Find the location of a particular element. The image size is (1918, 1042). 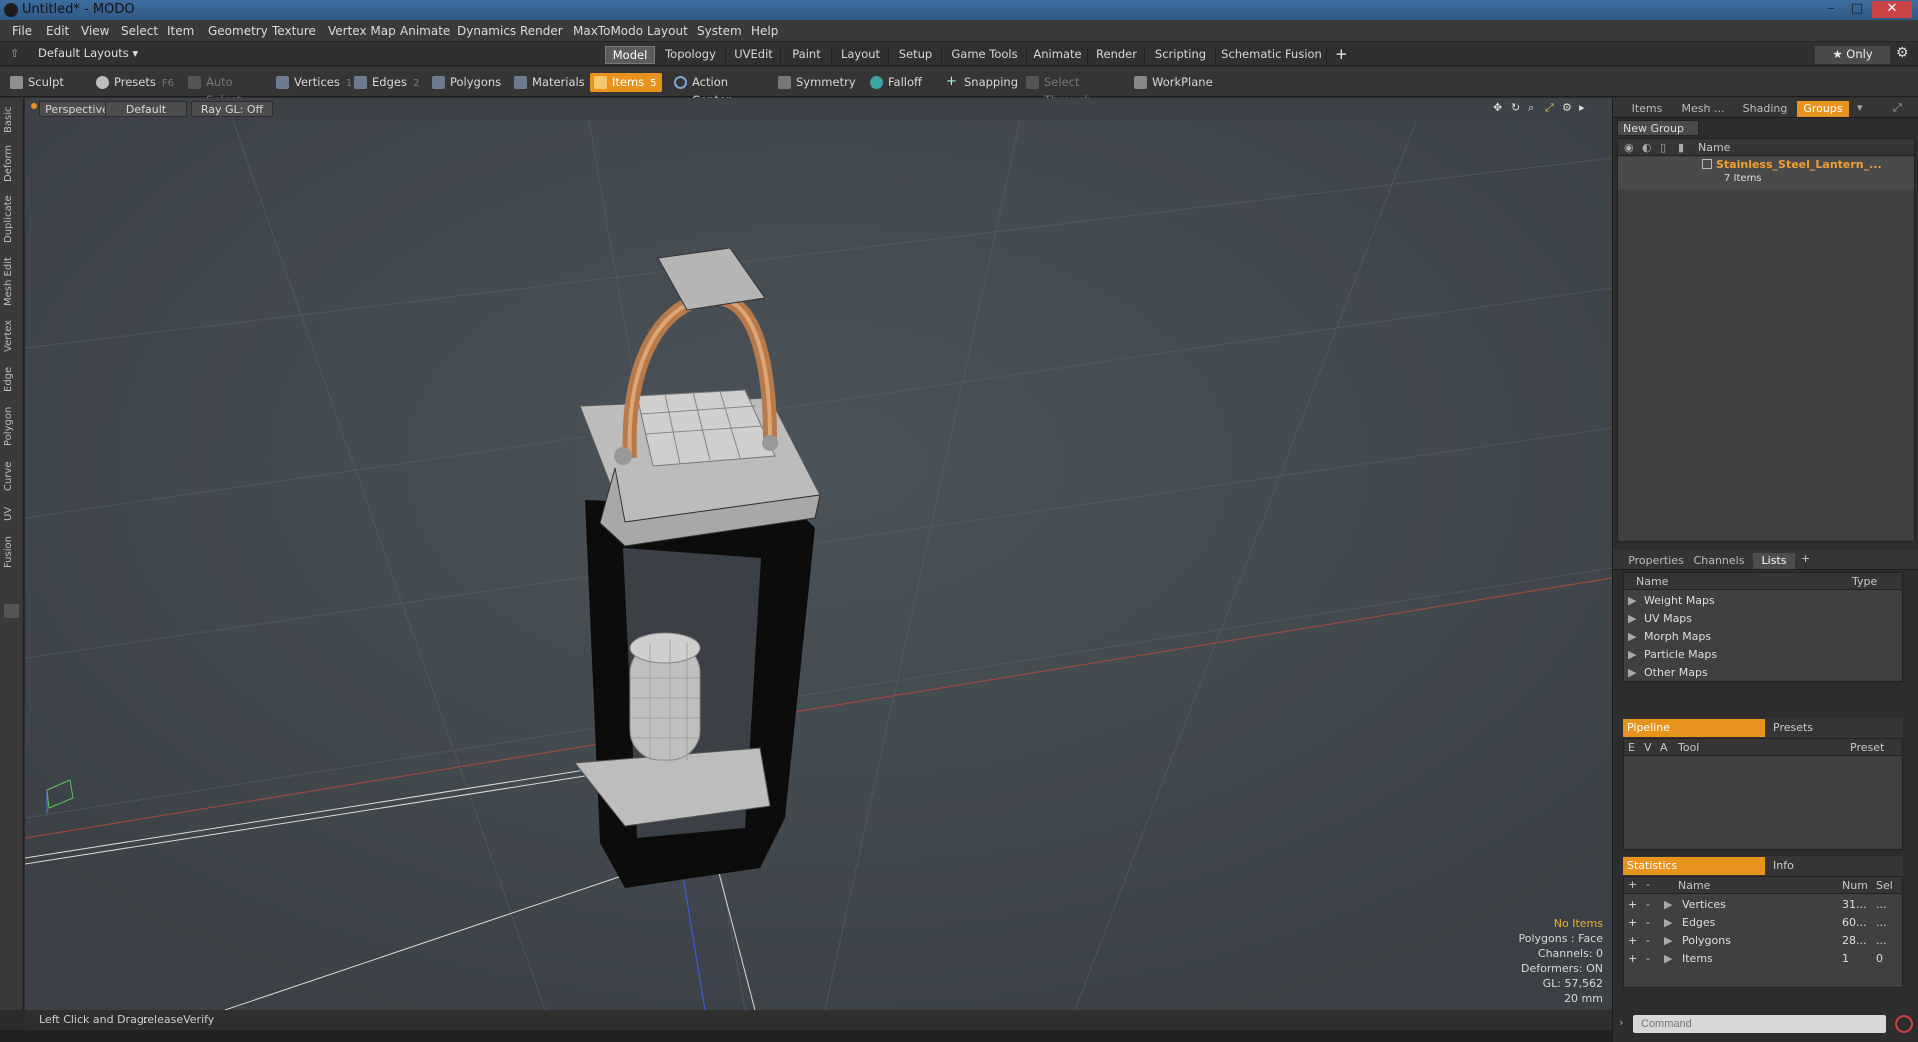

fit-icon: ⤢ is located at coordinates (1549, 108).